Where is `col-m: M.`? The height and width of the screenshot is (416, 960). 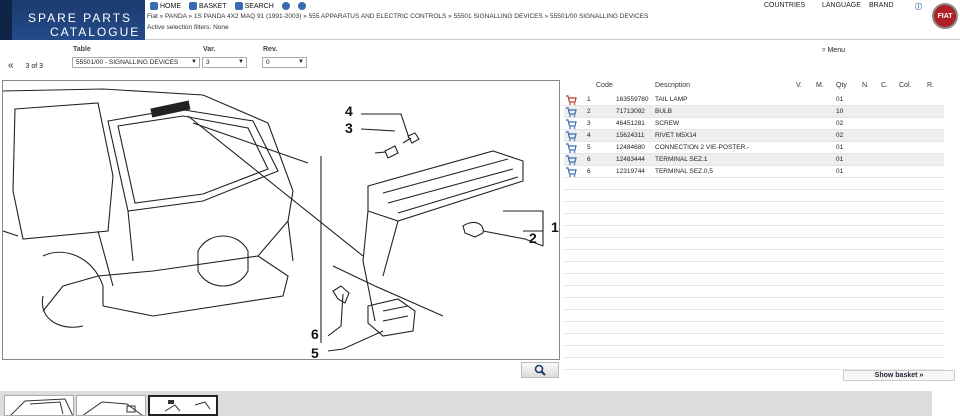
col-m: M. is located at coordinates (820, 85).